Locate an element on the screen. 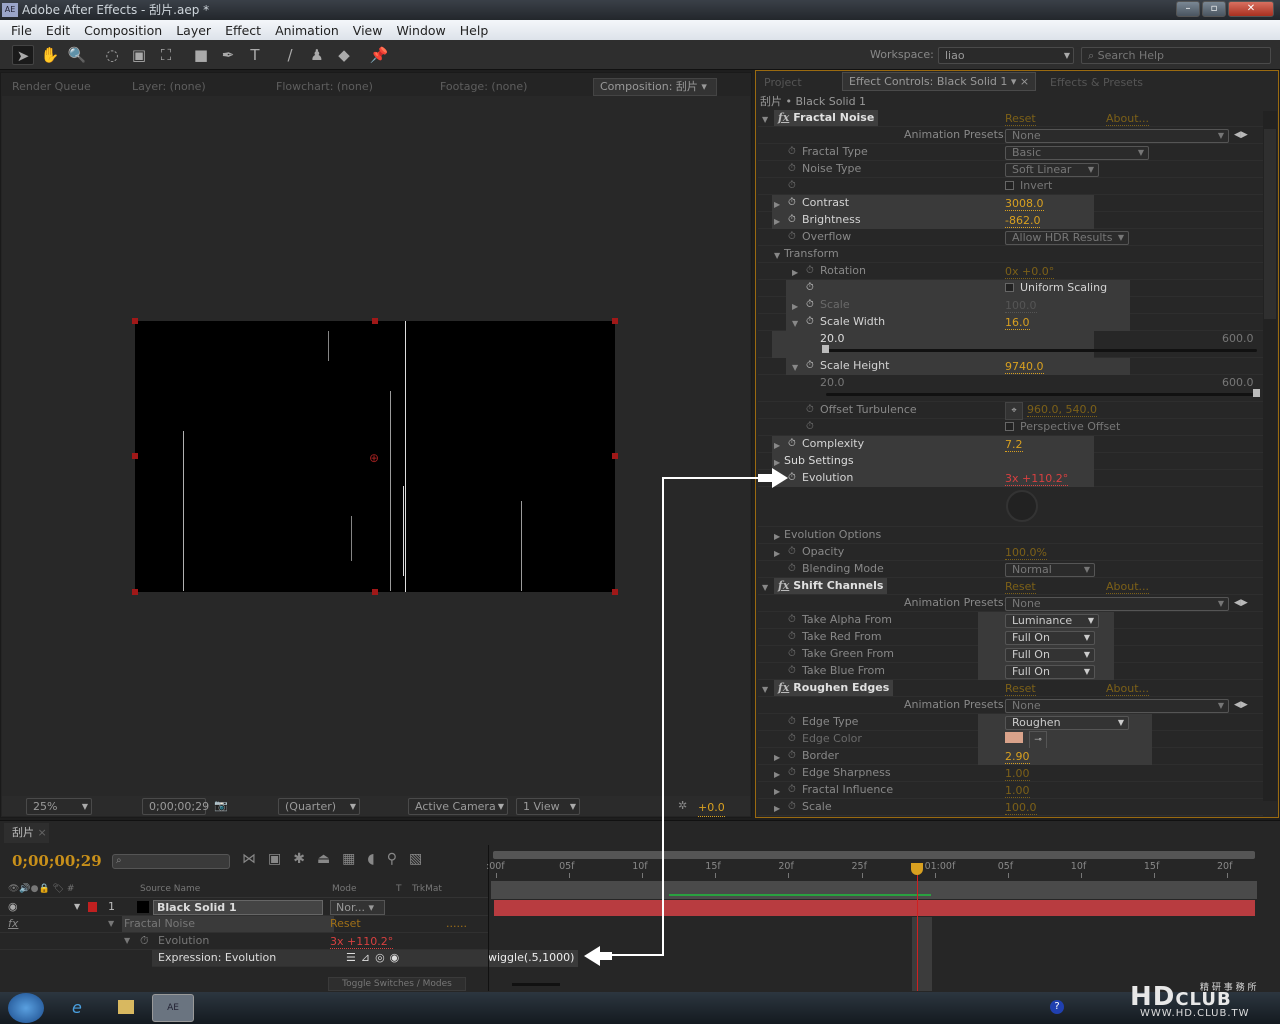 Image resolution: width=1280 pixels, height=1024 pixels. value-scrubber: 3008.0 is located at coordinates (1024, 204).